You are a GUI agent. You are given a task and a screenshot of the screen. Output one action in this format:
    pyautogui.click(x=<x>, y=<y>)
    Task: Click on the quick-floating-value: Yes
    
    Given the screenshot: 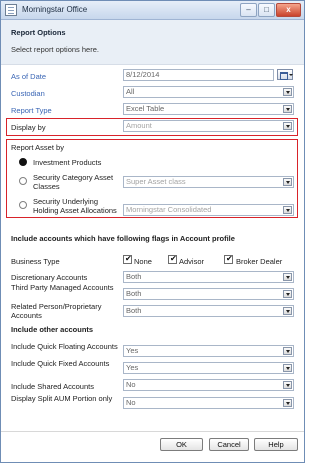 What is the action you would take?
    pyautogui.click(x=132, y=350)
    